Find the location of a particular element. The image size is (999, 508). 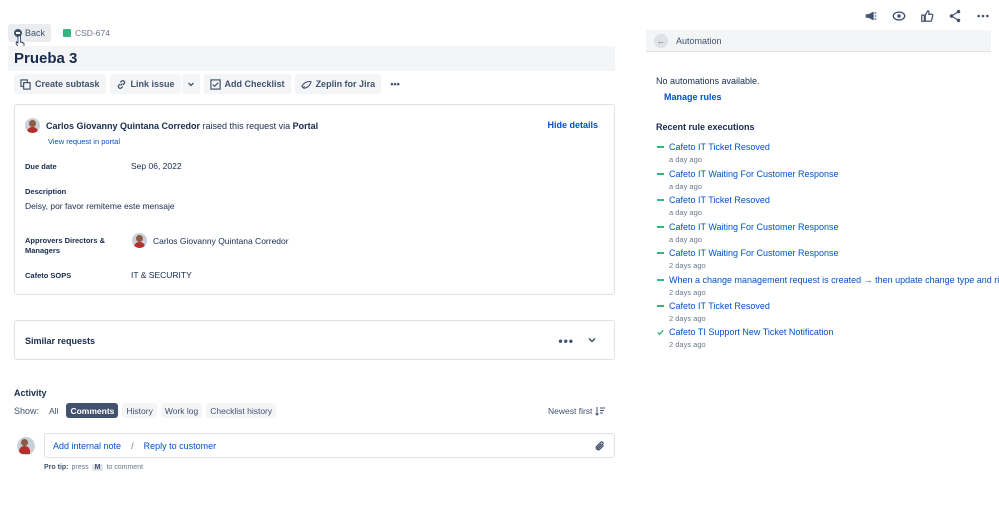

toolbar-more-label: ••• is located at coordinates (395, 84).